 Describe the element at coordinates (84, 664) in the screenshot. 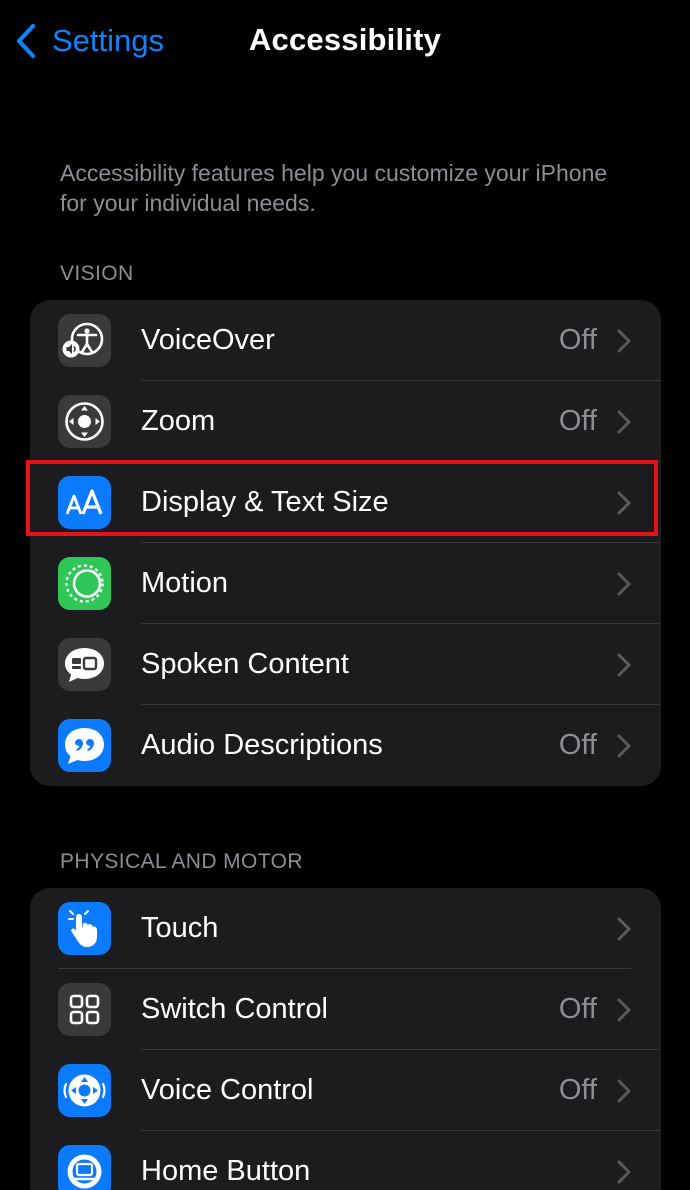

I see `spoken-content-icon` at that location.